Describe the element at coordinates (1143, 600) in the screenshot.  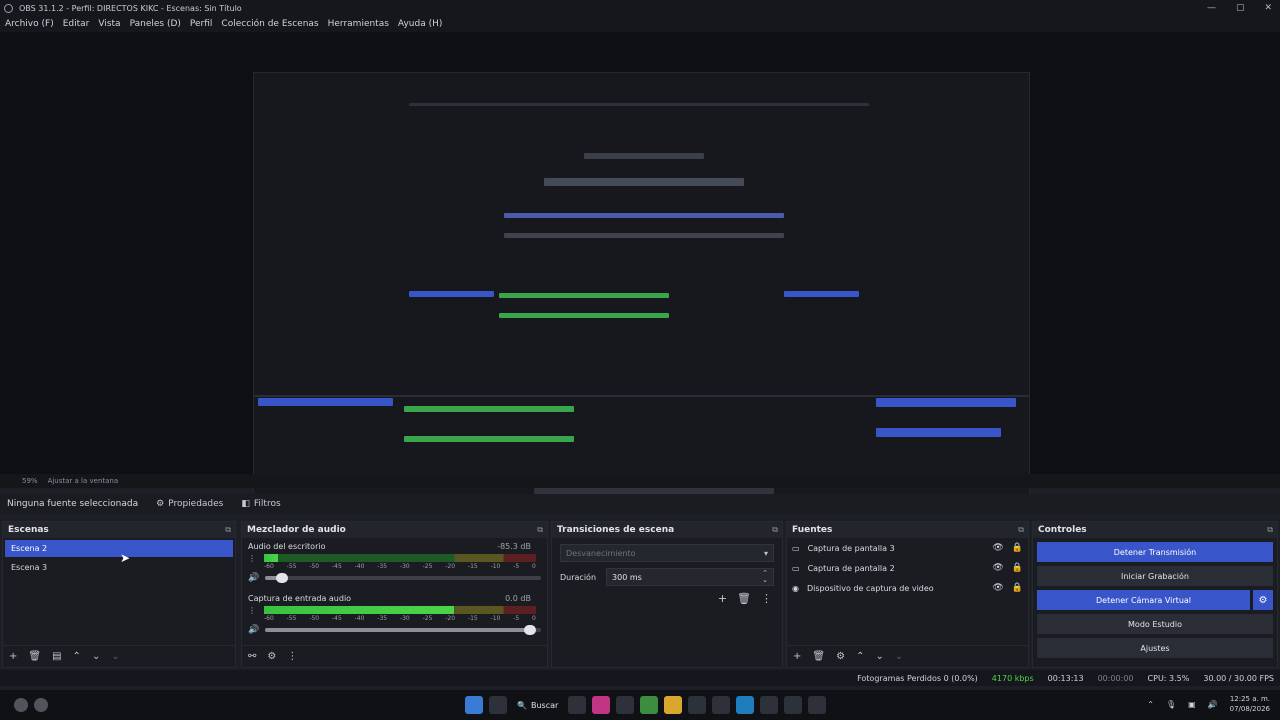
I see `stop-virtualcam-button: Detener Cámara Virtual` at that location.